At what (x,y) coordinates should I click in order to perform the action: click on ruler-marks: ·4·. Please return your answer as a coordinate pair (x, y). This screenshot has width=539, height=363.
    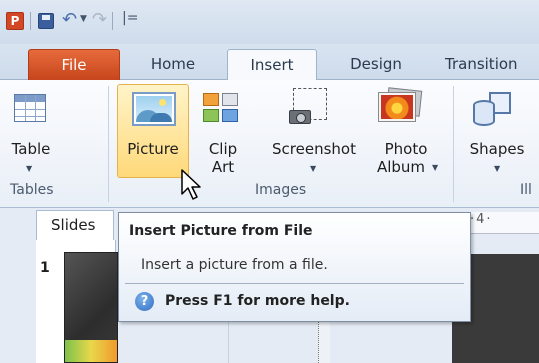
    Looking at the image, I should click on (481, 219).